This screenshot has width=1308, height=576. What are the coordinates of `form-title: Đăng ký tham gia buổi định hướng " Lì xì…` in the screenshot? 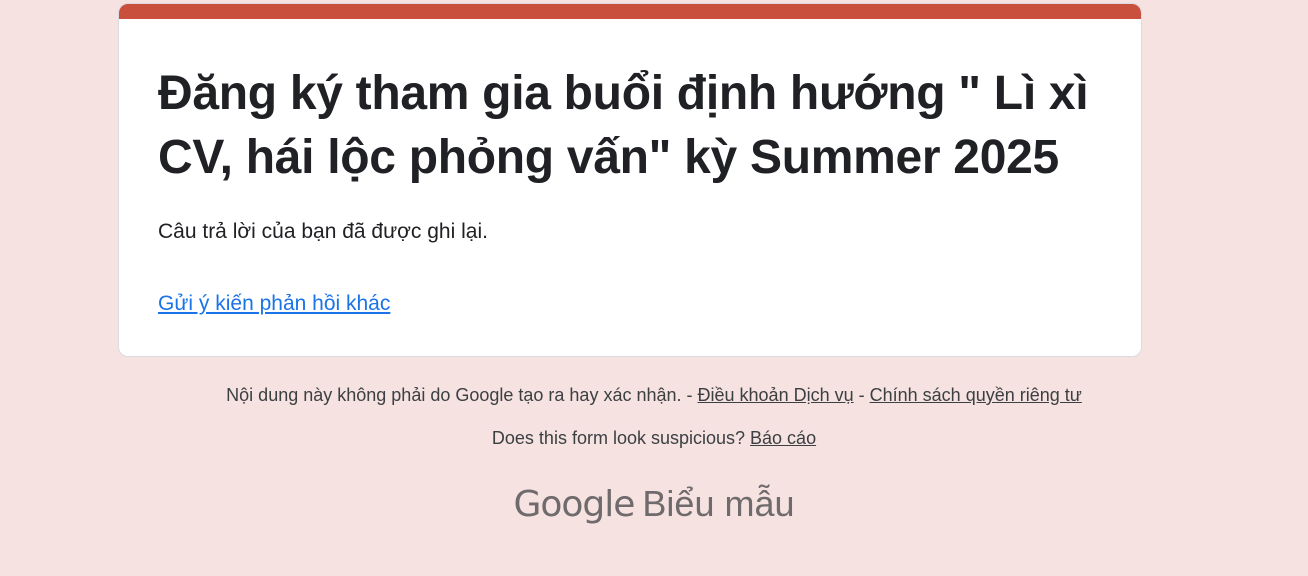 It's located at (623, 125).